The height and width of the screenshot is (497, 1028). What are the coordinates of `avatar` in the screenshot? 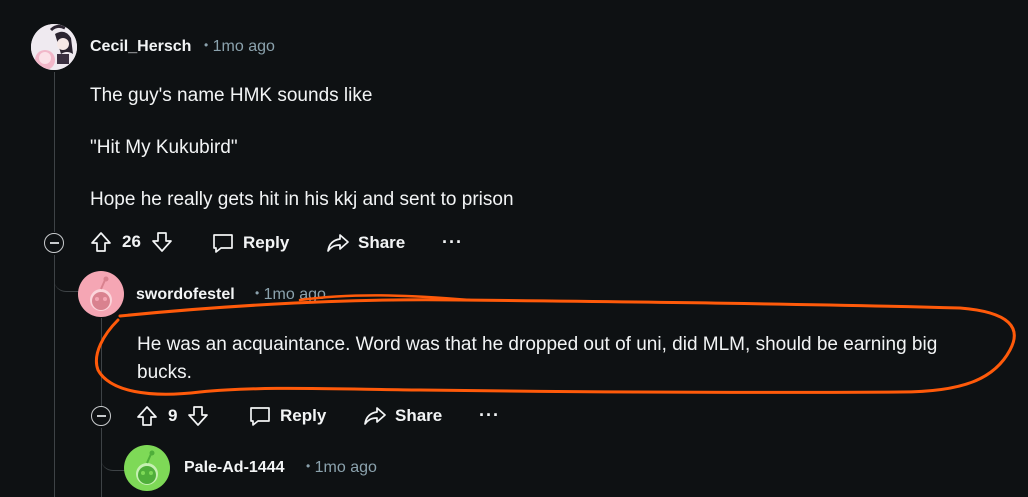 It's located at (147, 468).